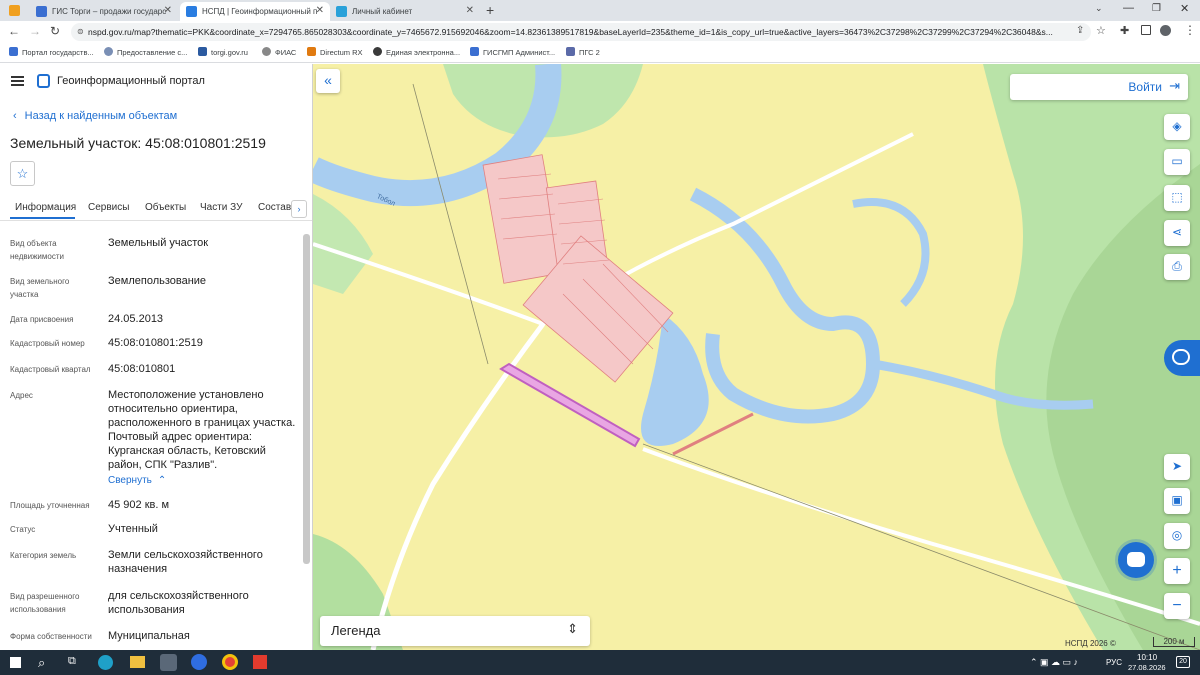 This screenshot has height=675, width=1200. I want to click on site-info-icon: ⊜, so click(80, 32).